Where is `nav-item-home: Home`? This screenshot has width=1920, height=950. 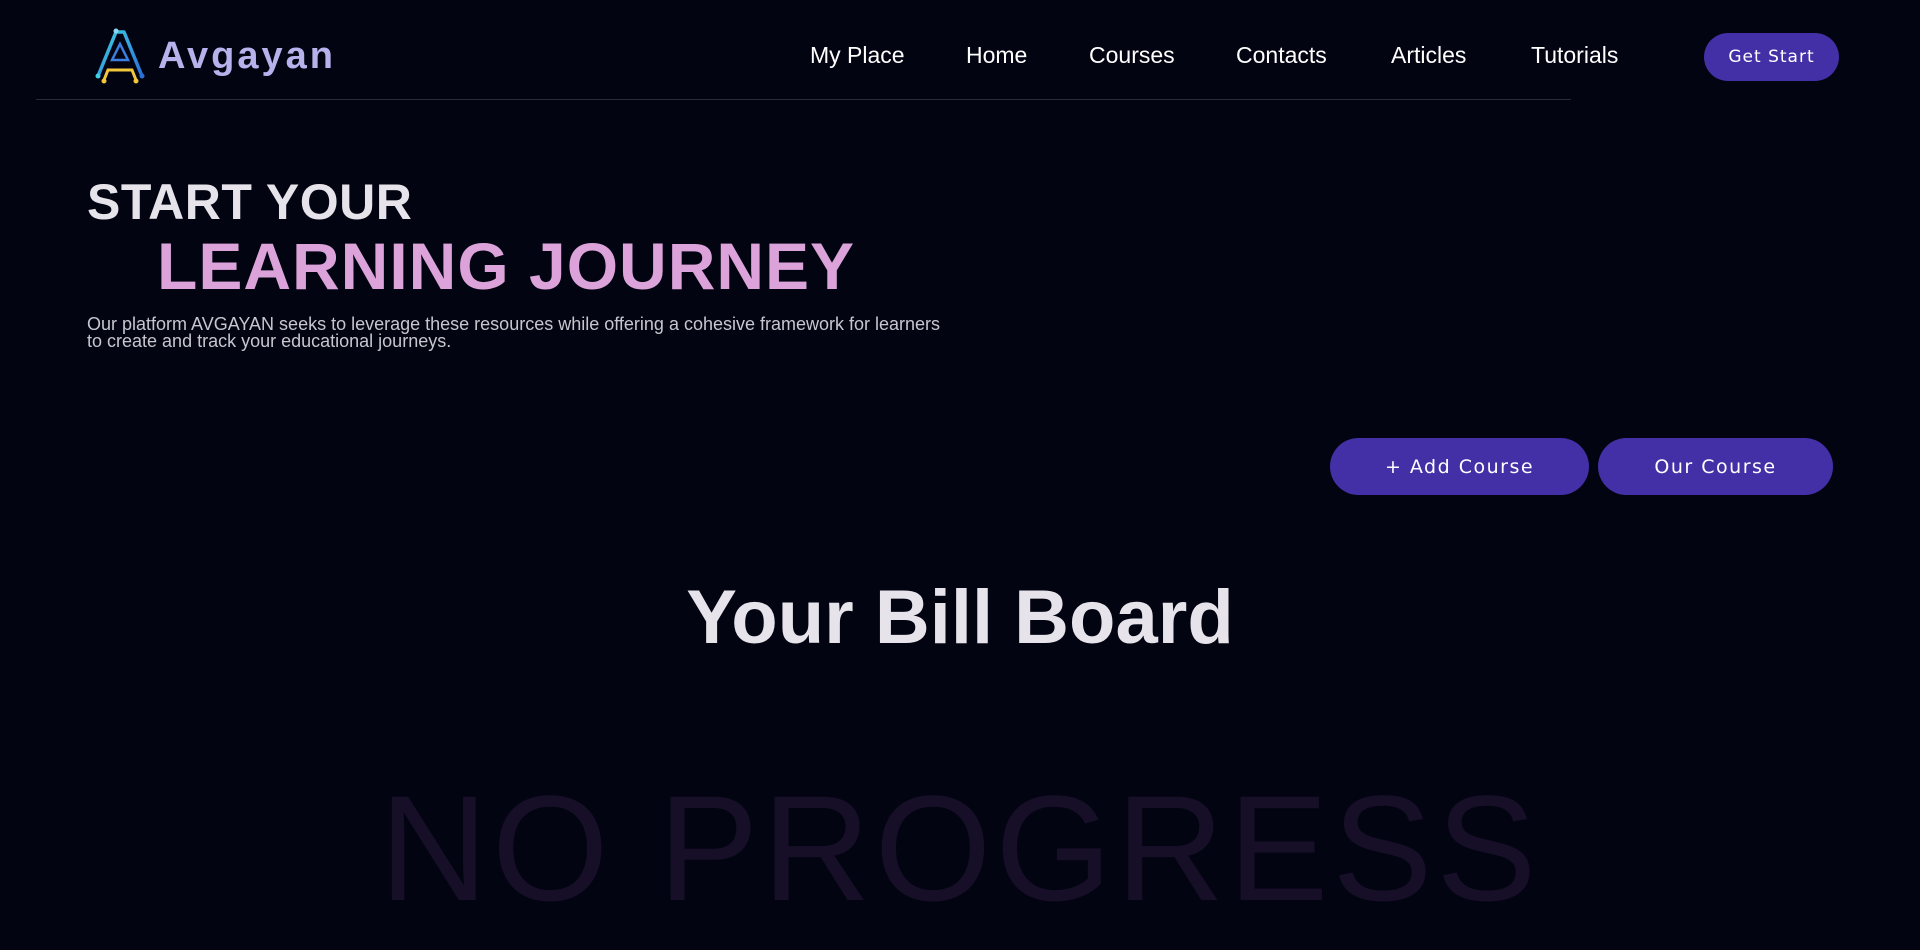
nav-item-home: Home is located at coordinates (996, 55).